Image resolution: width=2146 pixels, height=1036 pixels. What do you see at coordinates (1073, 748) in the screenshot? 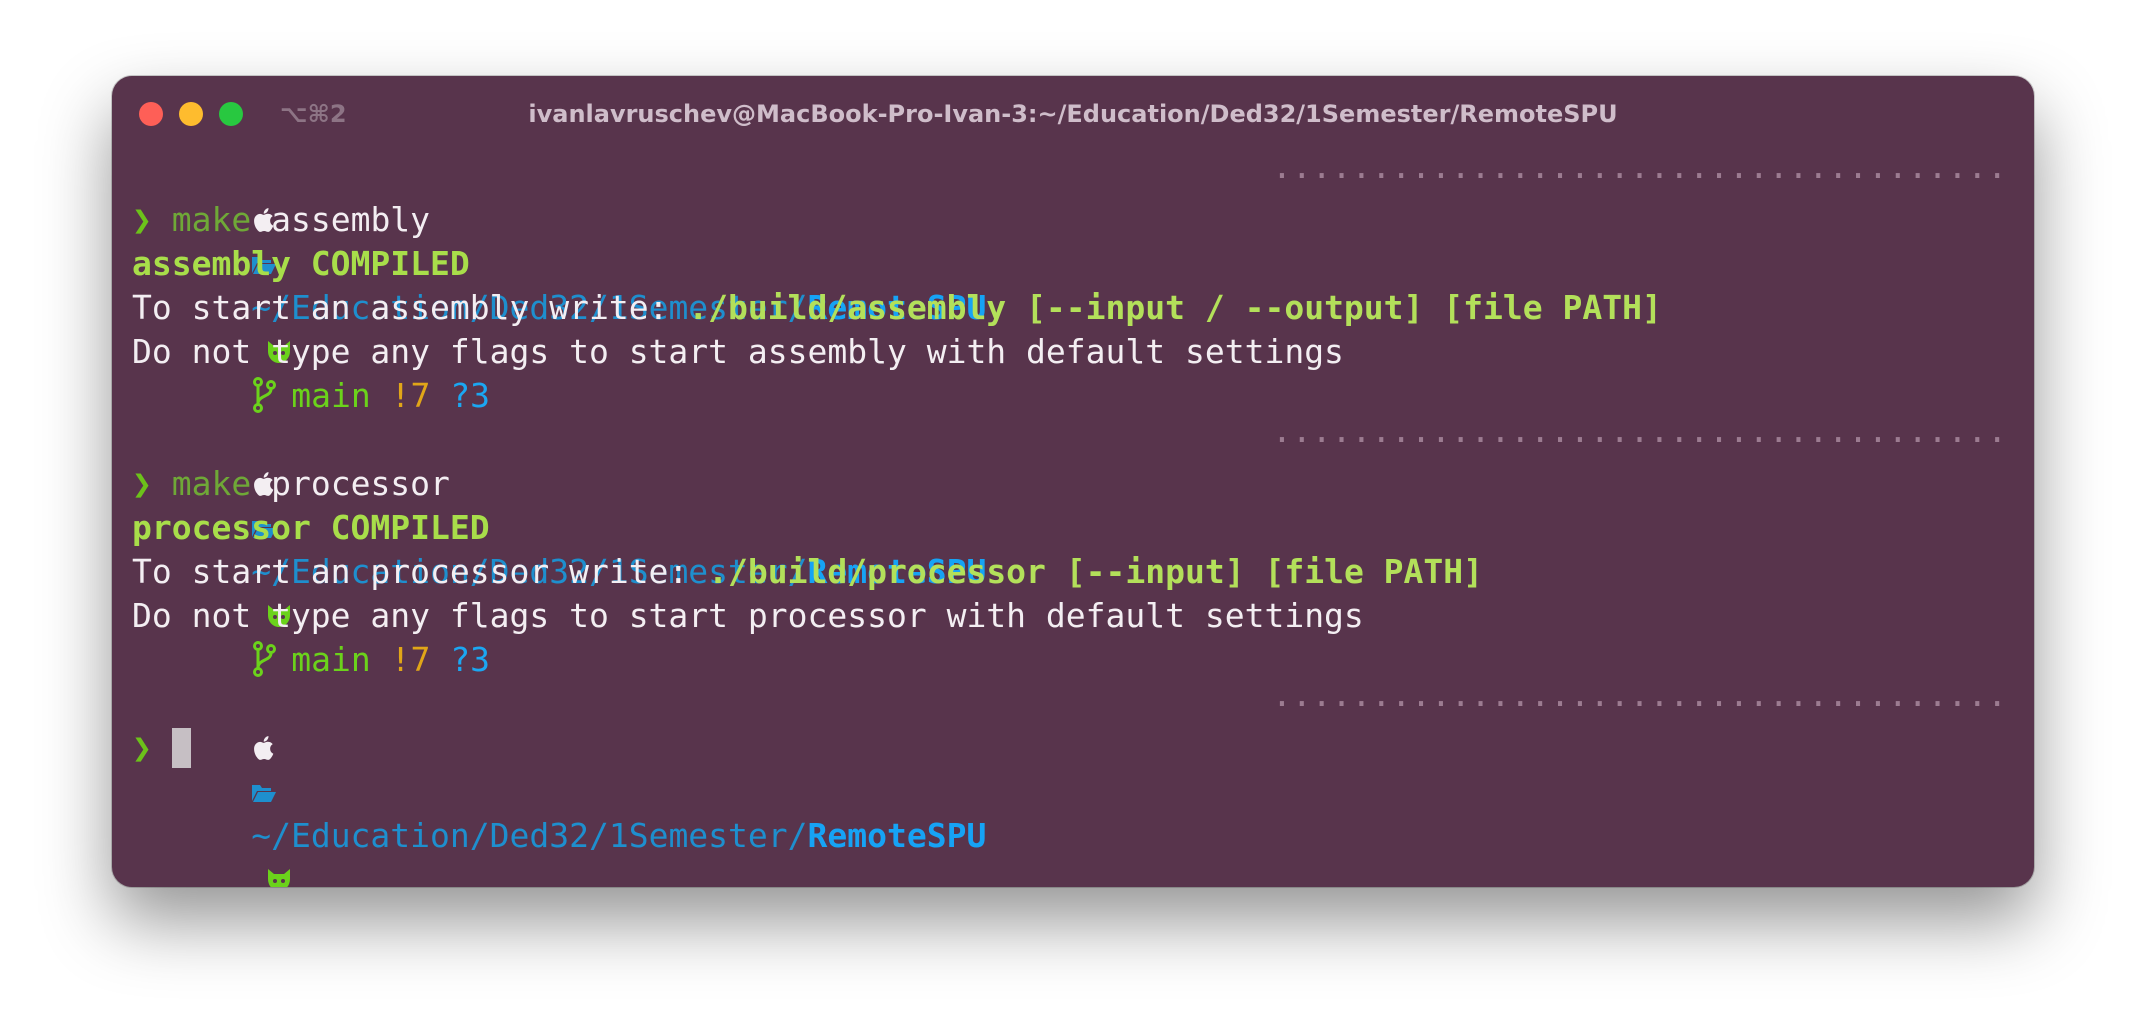
I see `input-line: ❯` at bounding box center [1073, 748].